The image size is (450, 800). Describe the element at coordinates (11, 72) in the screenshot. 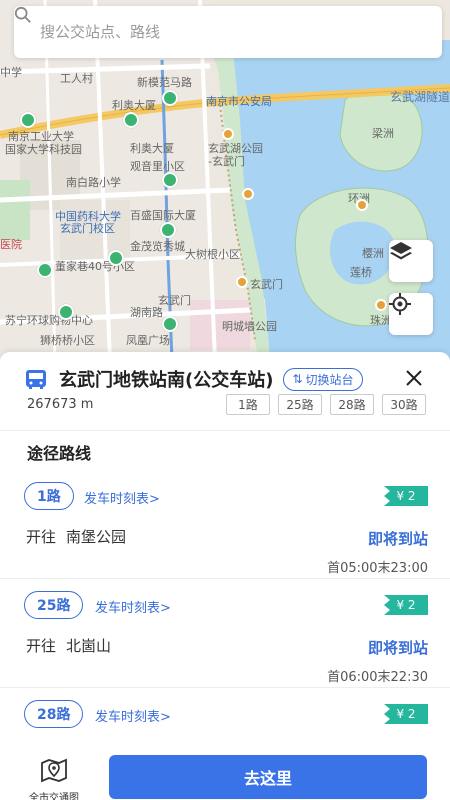

I see `map-label: 中学` at that location.